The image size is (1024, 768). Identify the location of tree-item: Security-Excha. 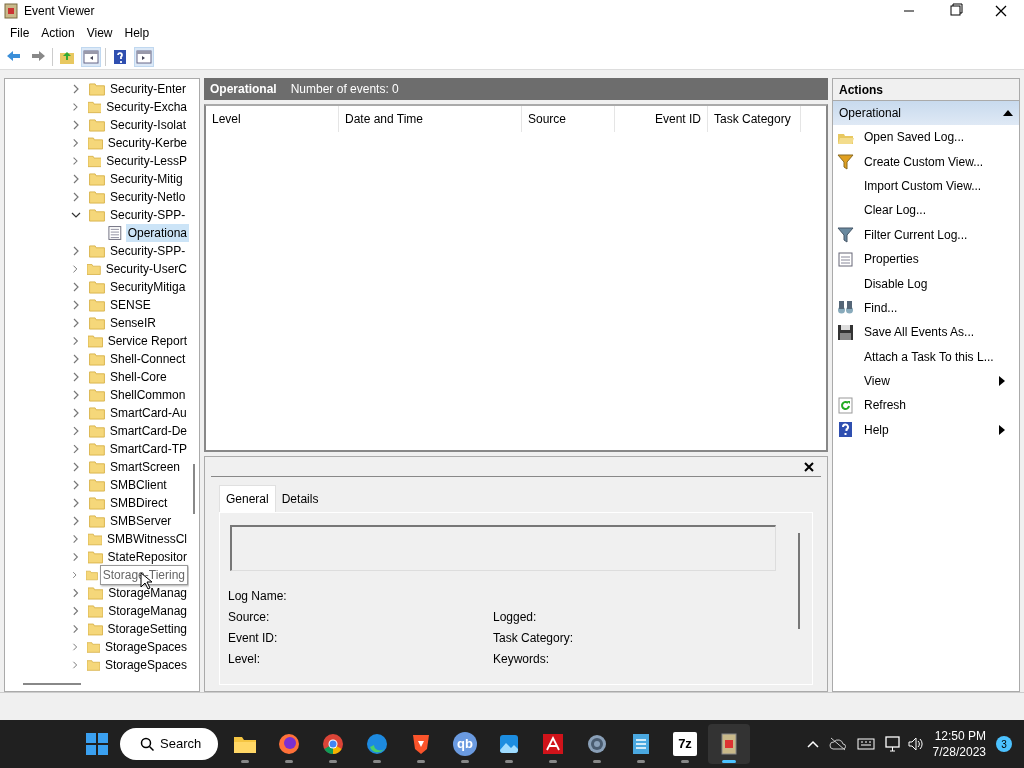
(146, 107).